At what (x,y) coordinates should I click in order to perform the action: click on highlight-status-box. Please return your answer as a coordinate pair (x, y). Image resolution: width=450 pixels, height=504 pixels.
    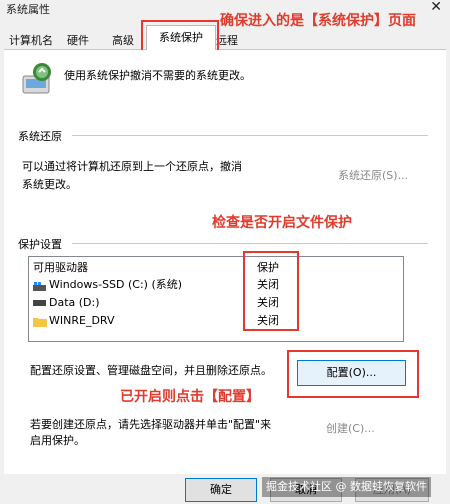
    Looking at the image, I should click on (271, 291).